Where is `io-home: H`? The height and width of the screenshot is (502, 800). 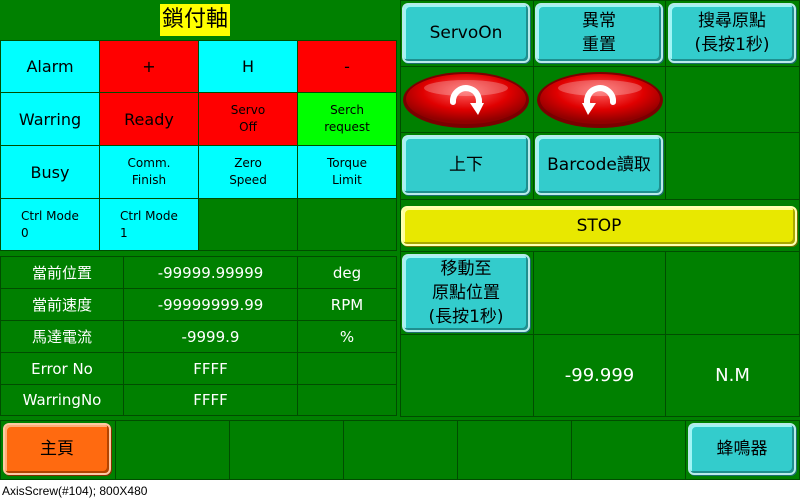 io-home: H is located at coordinates (248, 66).